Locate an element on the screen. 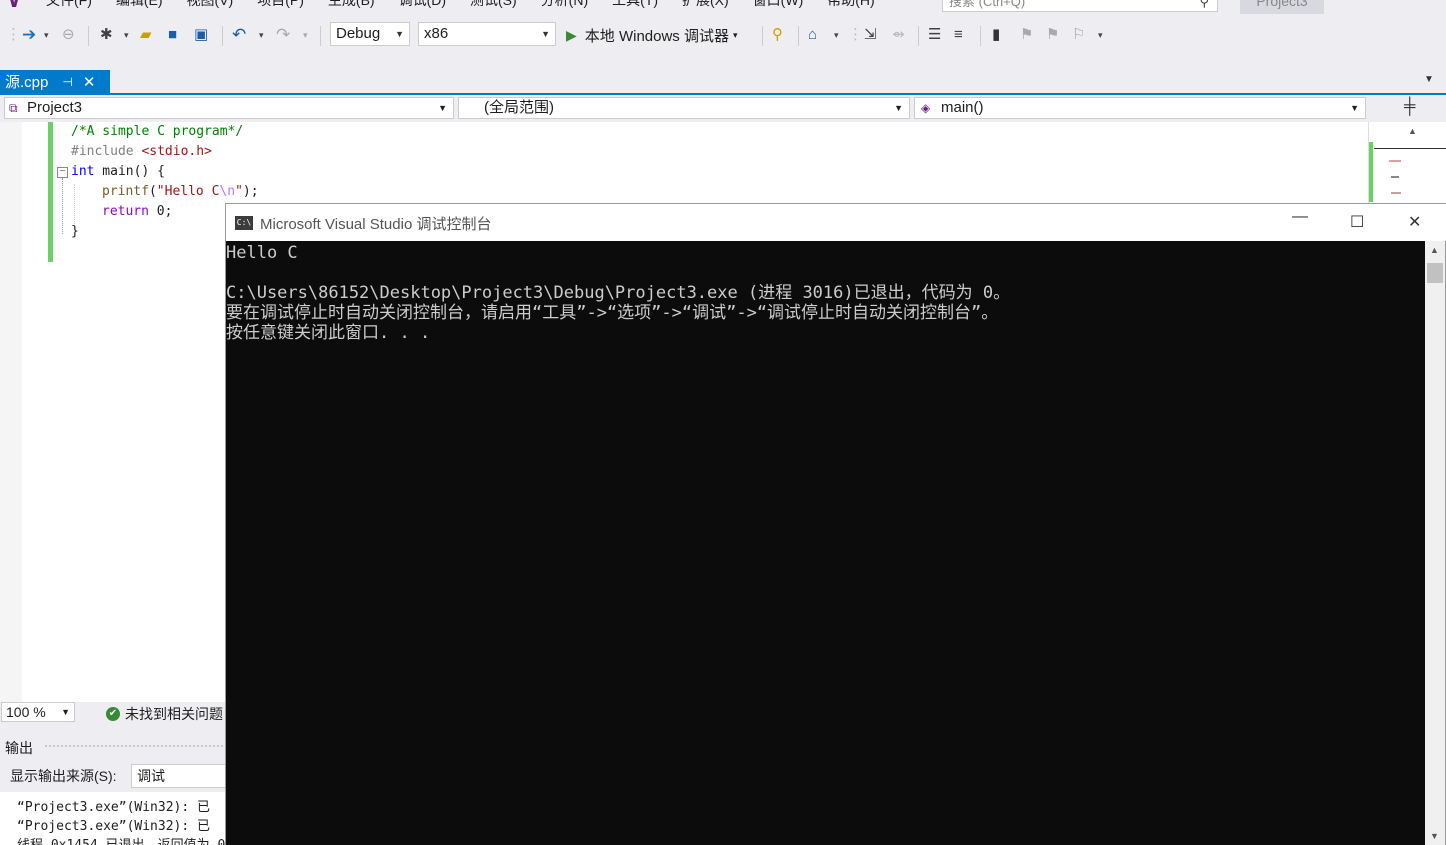 The image size is (1446, 845). step-into-icon: ⇲ is located at coordinates (870, 35).